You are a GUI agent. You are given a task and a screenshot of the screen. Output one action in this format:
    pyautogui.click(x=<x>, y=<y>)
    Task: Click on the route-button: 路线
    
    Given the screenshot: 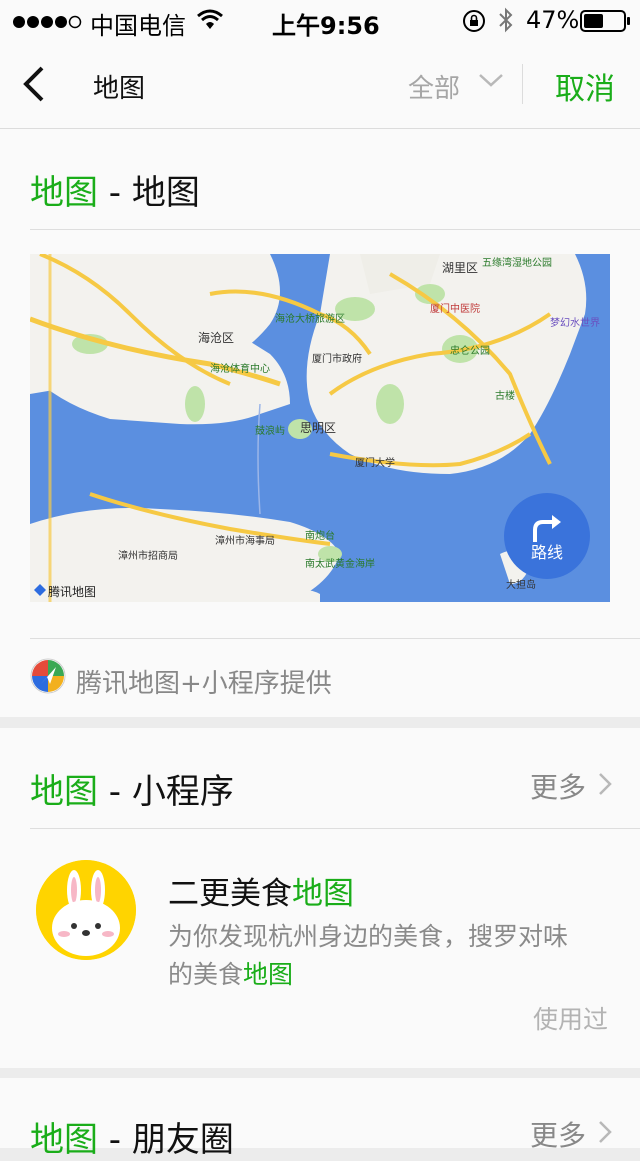 What is the action you would take?
    pyautogui.click(x=547, y=536)
    